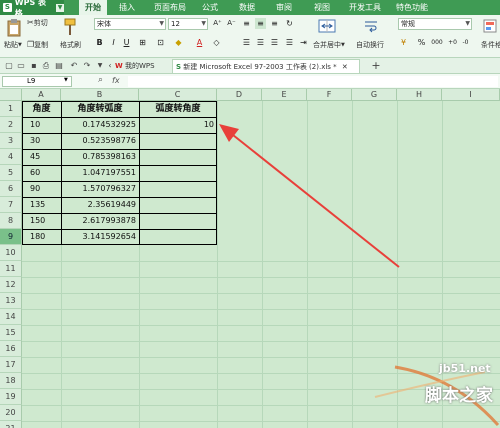 The height and width of the screenshot is (428, 500). What do you see at coordinates (37, 23) in the screenshot?
I see `cut-button: ✂ 剪切` at bounding box center [37, 23].